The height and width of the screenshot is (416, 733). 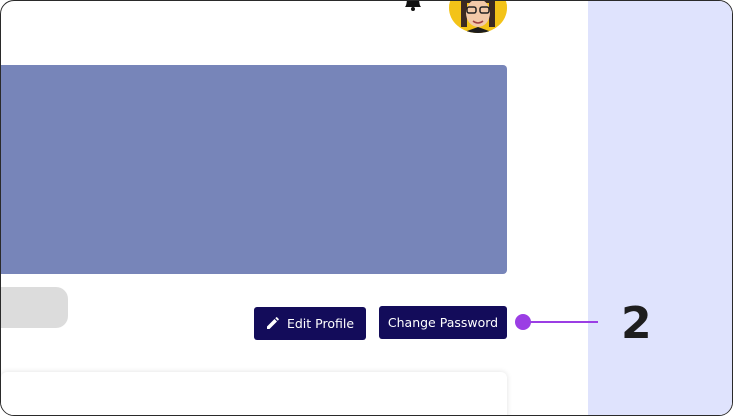 What do you see at coordinates (320, 323) in the screenshot?
I see `edit-profile-label: Edit Profile` at bounding box center [320, 323].